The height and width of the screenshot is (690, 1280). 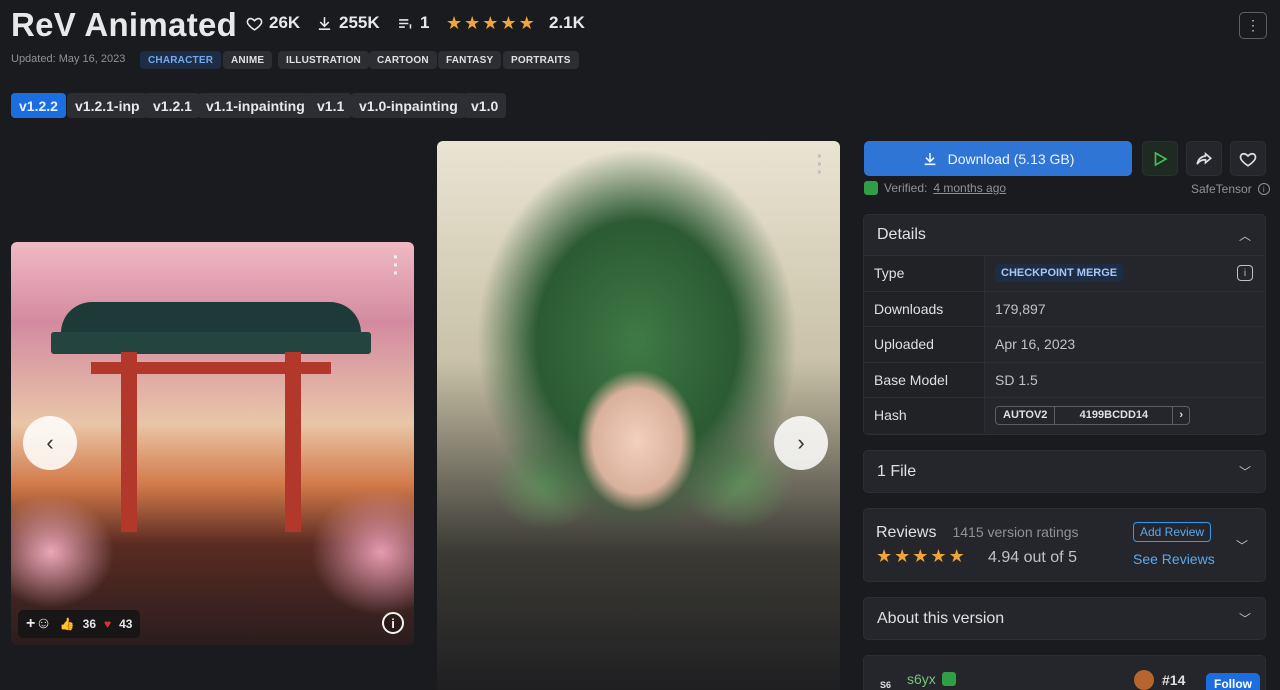 What do you see at coordinates (906, 532) in the screenshot?
I see `reviews-title: Reviews` at bounding box center [906, 532].